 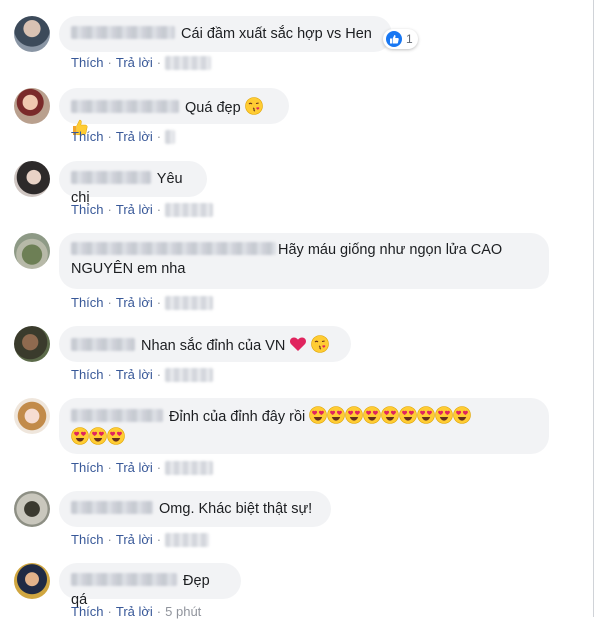 What do you see at coordinates (213, 108) in the screenshot?
I see `comment-text: Quá đẹp` at bounding box center [213, 108].